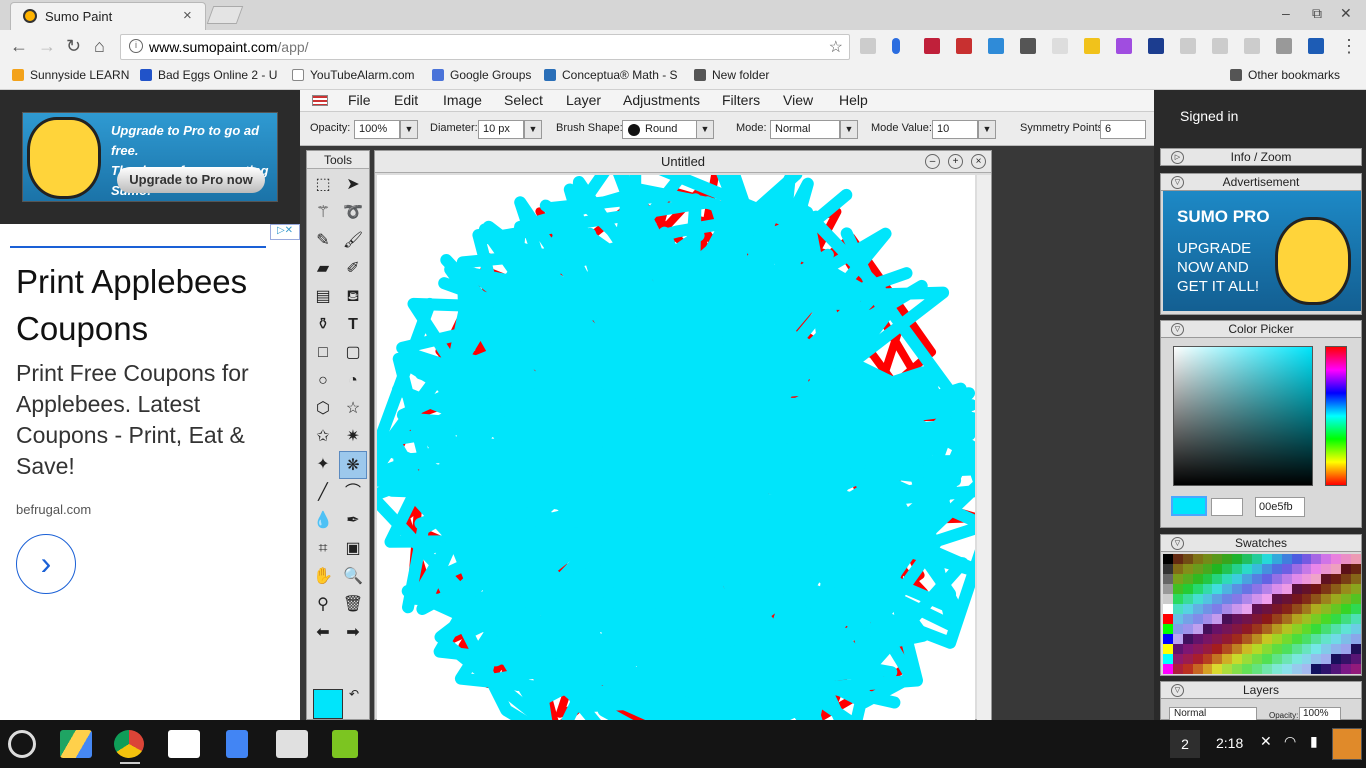 The width and height of the screenshot is (1366, 768). Describe the element at coordinates (136, 46) in the screenshot. I see `info-icon: i` at that location.